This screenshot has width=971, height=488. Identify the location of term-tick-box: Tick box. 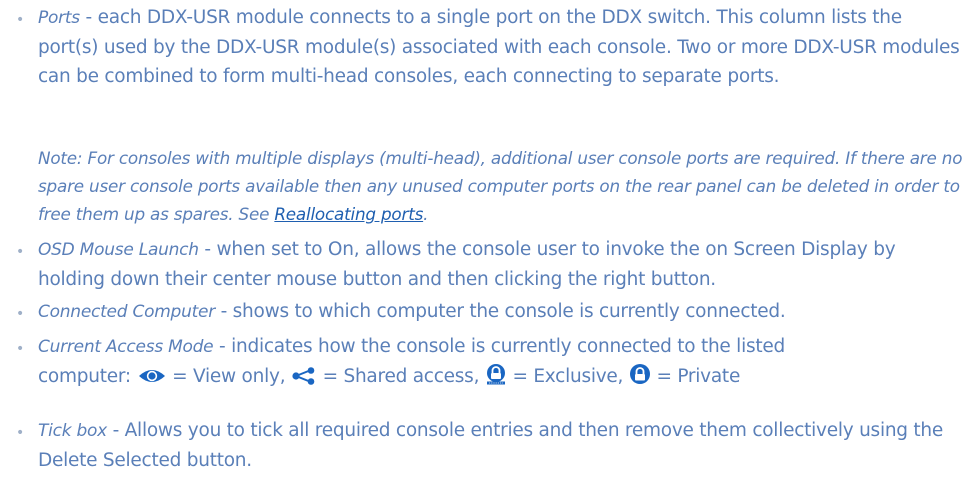
(72, 431).